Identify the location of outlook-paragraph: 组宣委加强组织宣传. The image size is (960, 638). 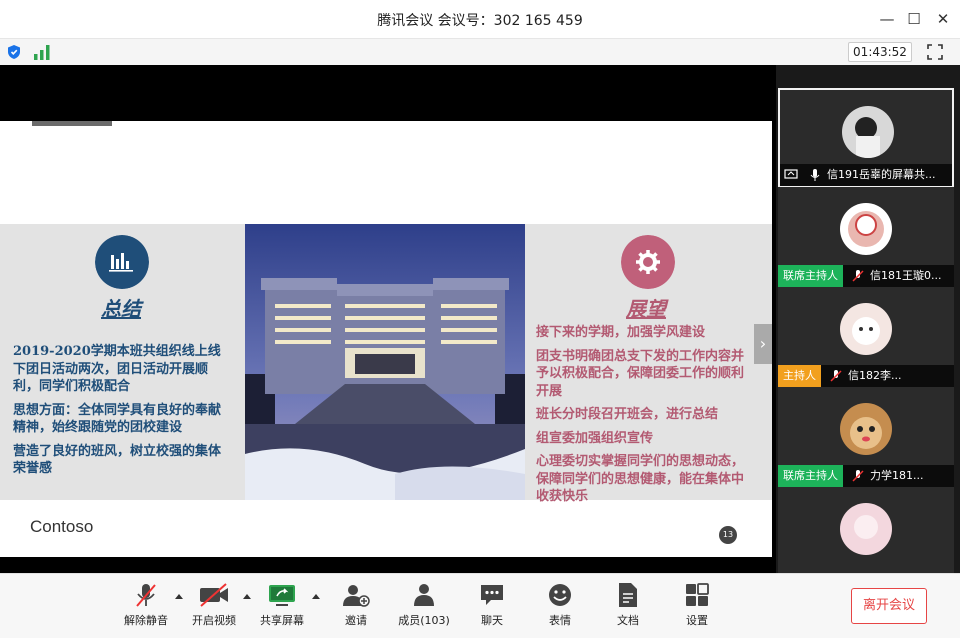
(595, 438).